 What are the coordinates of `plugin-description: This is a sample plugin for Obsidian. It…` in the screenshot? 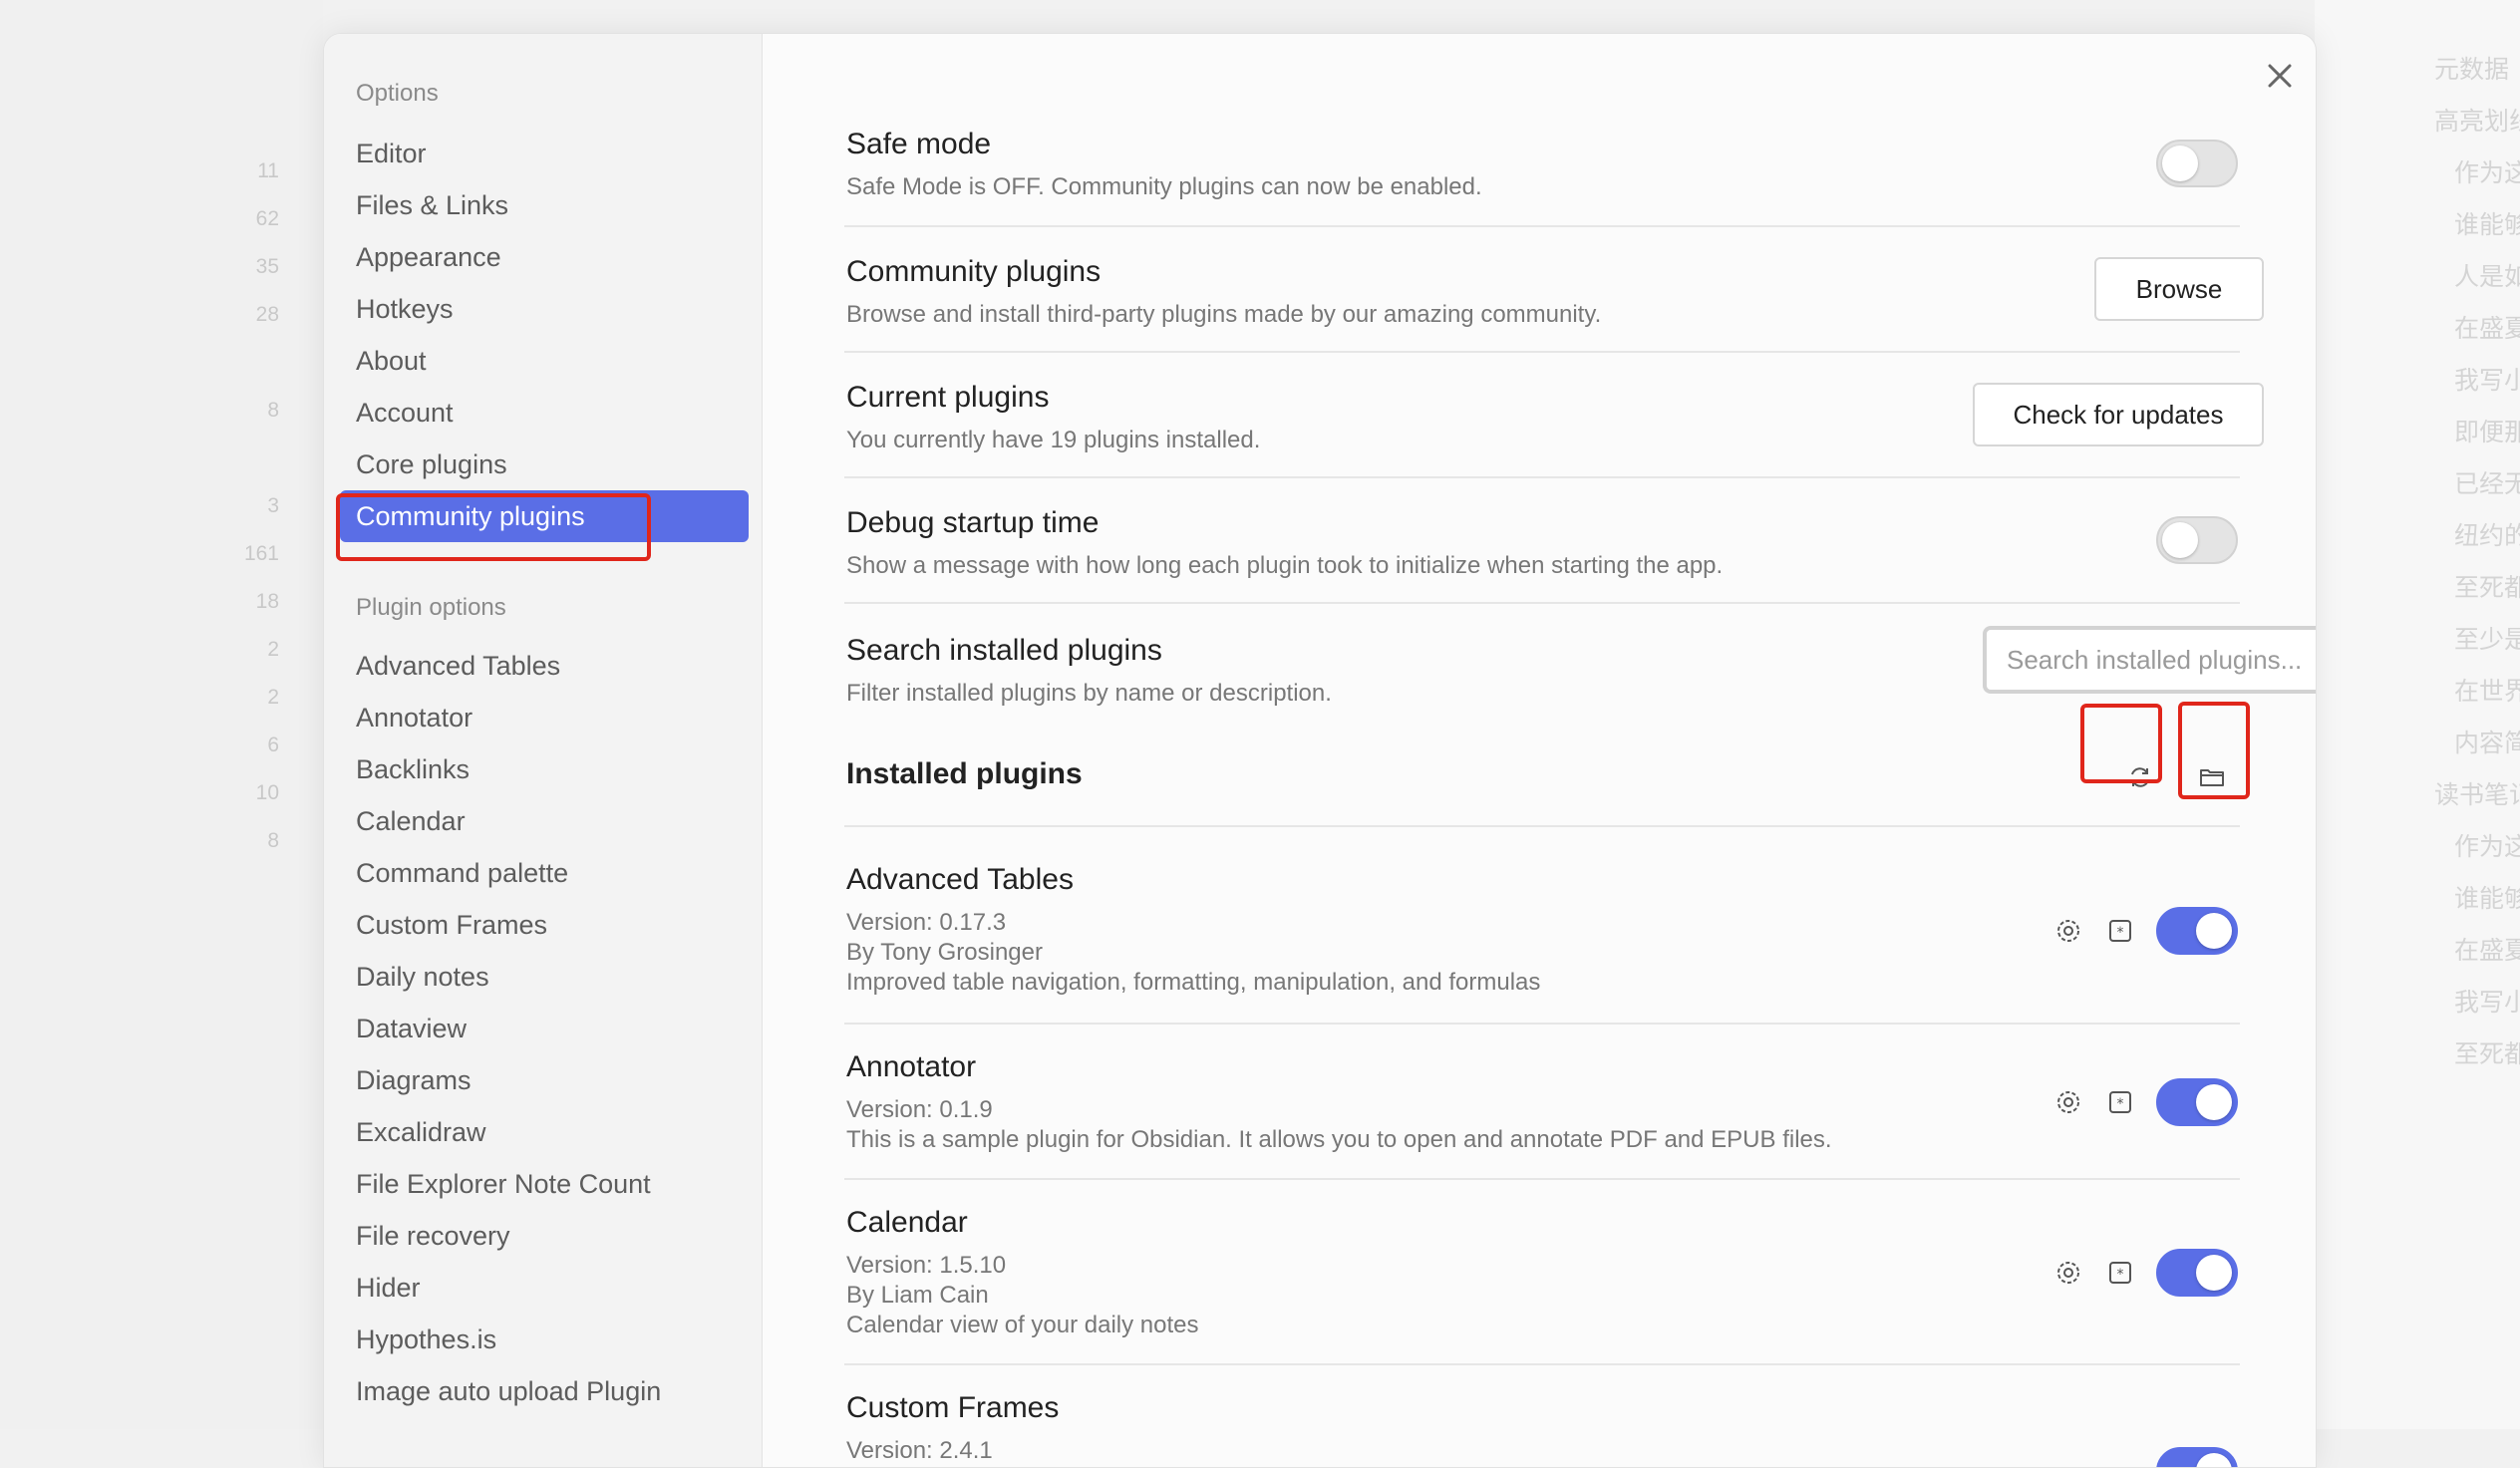 It's located at (1339, 1139).